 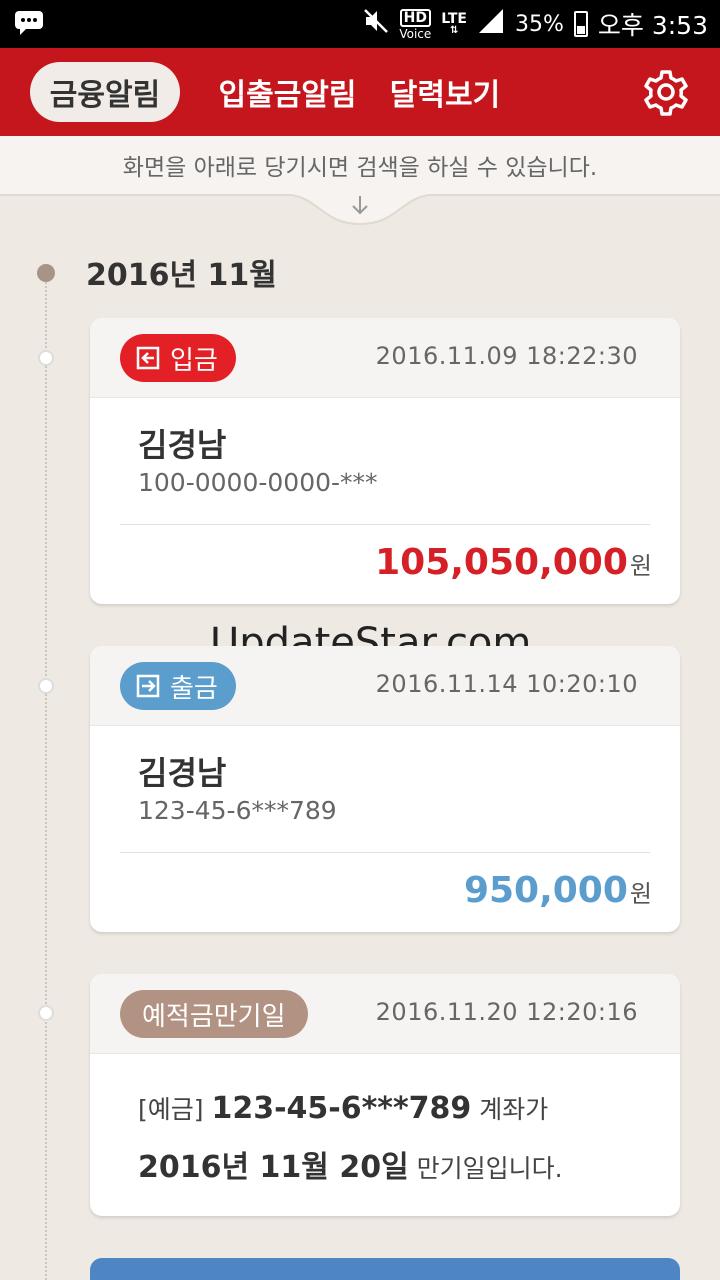 I want to click on transaction-amount: 105,050,000, so click(x=501, y=562).